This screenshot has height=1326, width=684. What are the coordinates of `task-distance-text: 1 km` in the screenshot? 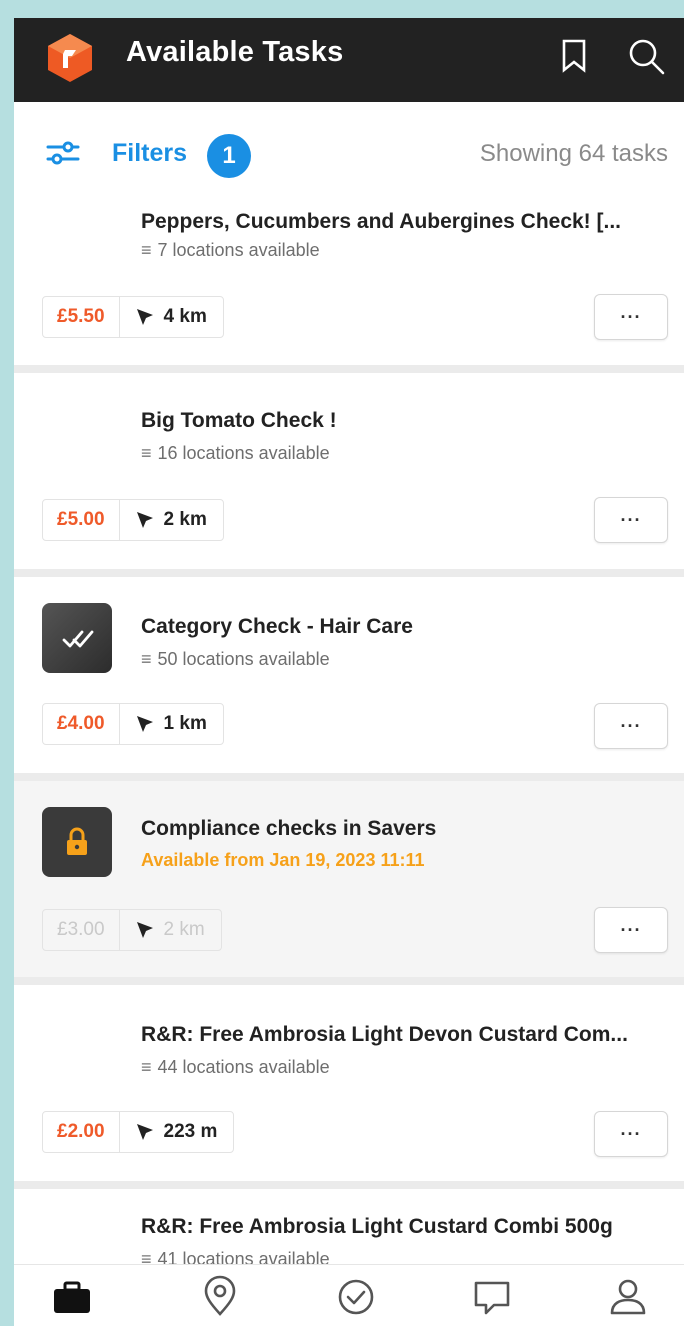 It's located at (185, 723).